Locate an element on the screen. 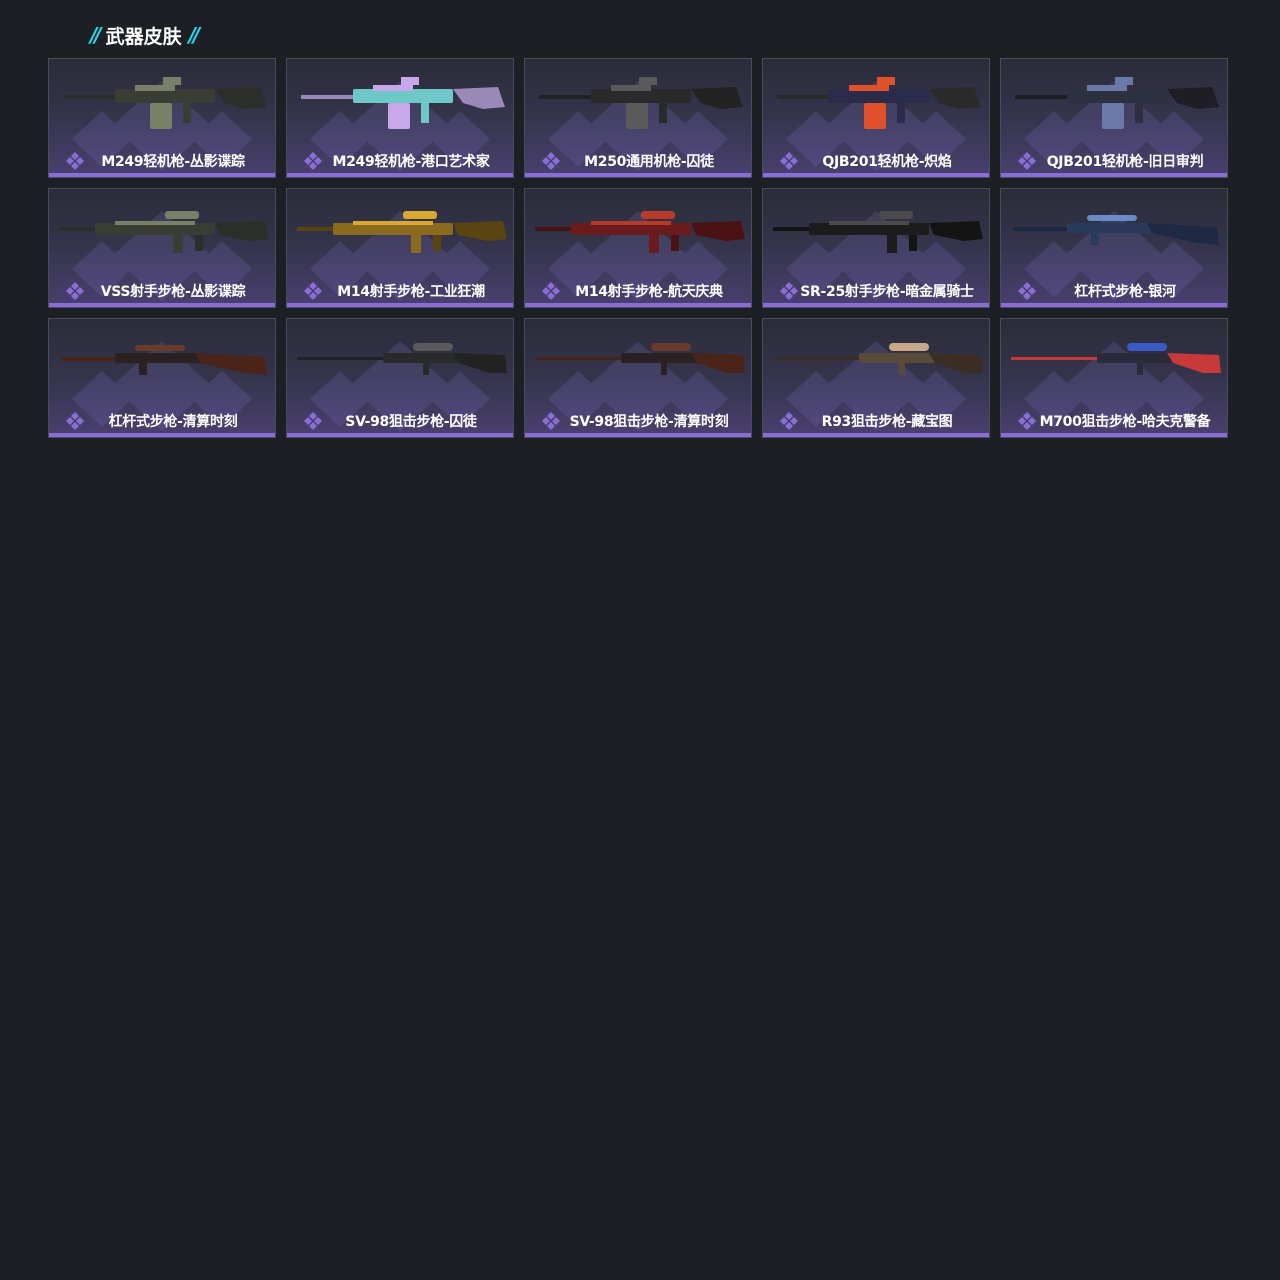 The height and width of the screenshot is (1280, 1280). weapon-skin-card: M249轻机枪-港口艺术家 is located at coordinates (400, 118).